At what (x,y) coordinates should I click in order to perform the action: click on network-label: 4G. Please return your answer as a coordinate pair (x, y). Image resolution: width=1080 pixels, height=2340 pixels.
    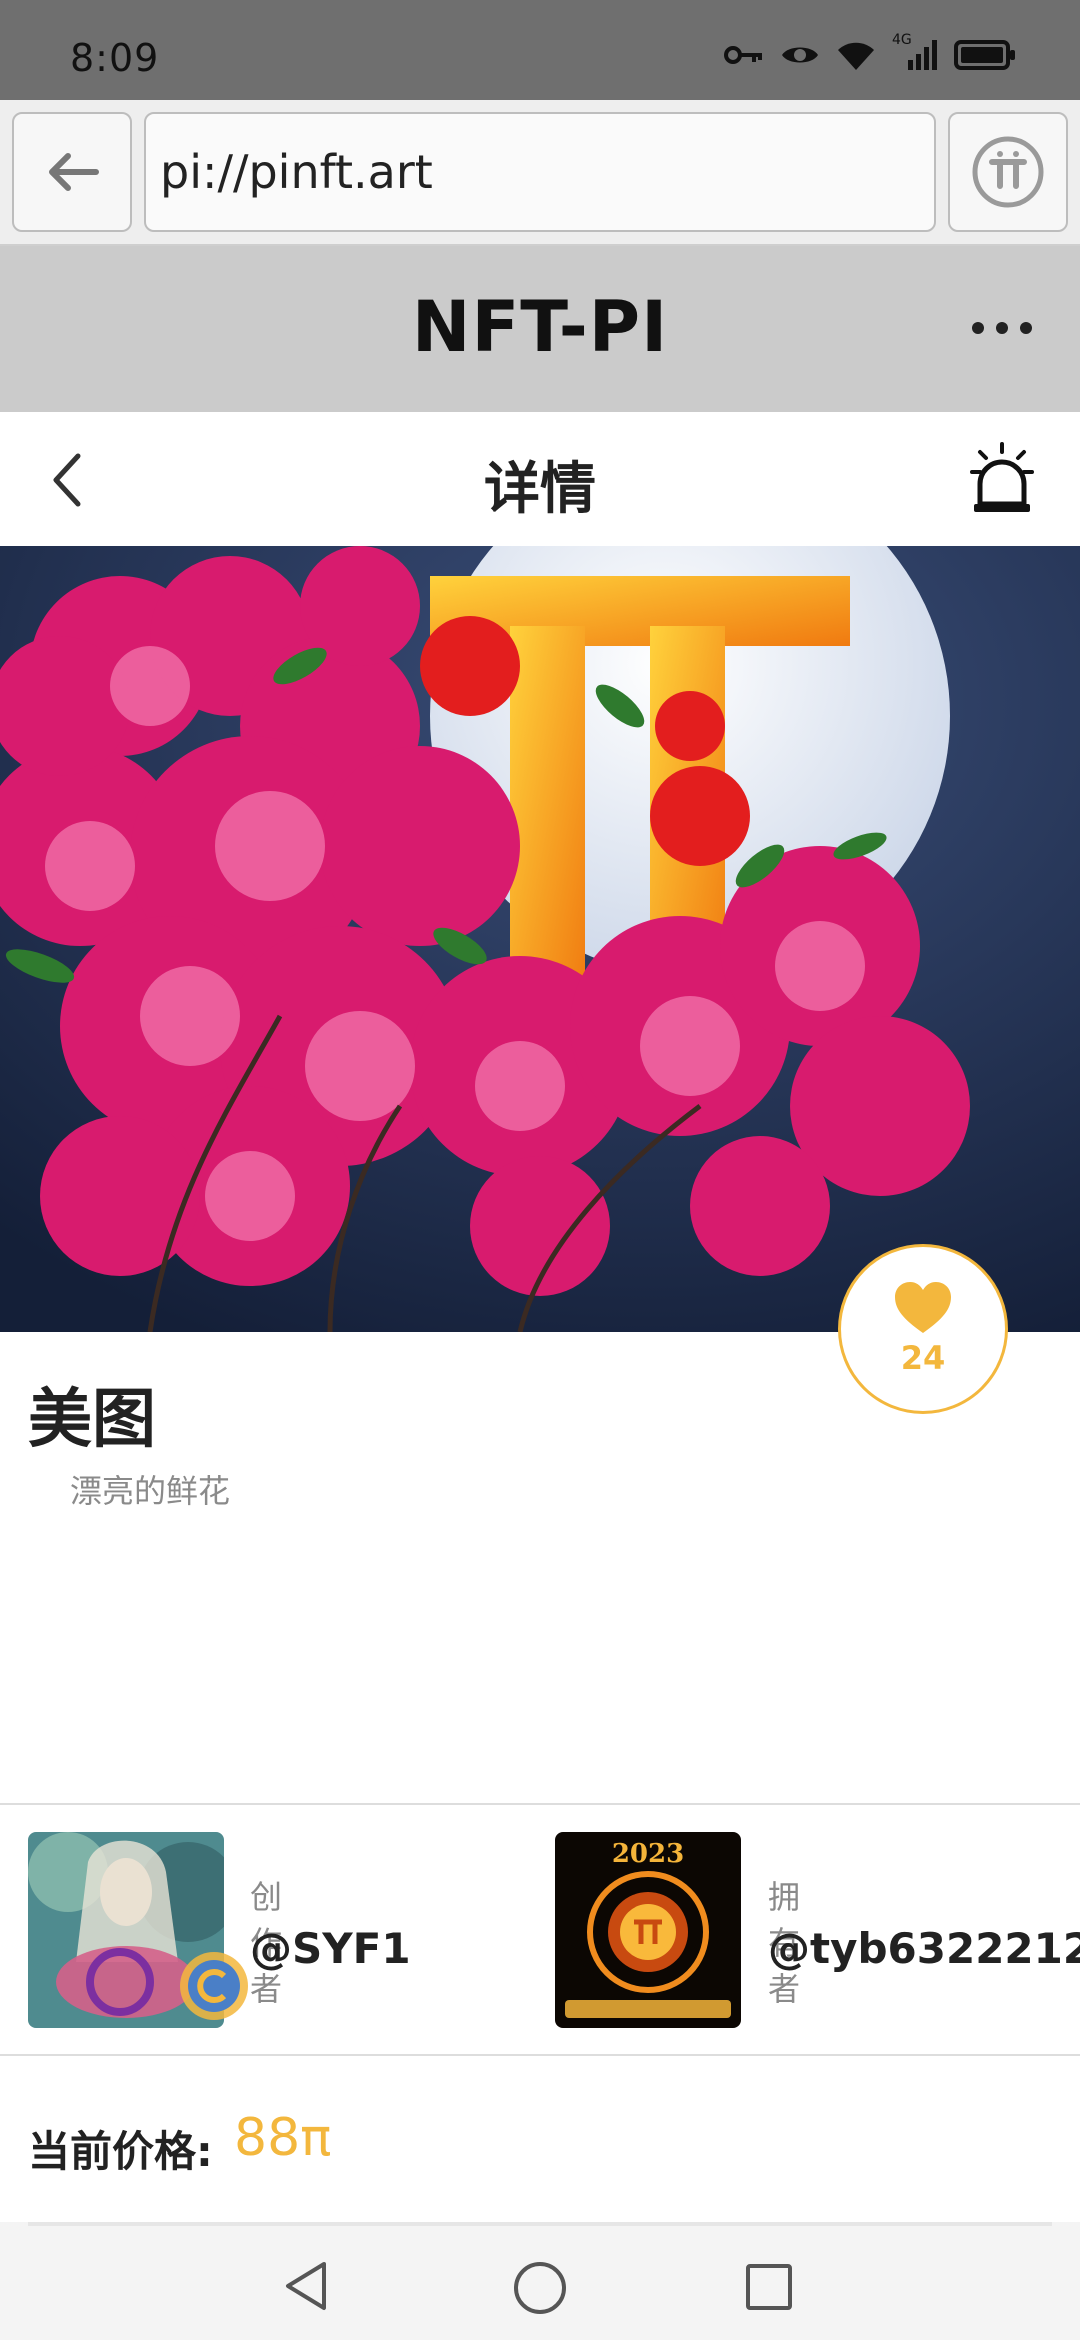
    Looking at the image, I should click on (902, 40).